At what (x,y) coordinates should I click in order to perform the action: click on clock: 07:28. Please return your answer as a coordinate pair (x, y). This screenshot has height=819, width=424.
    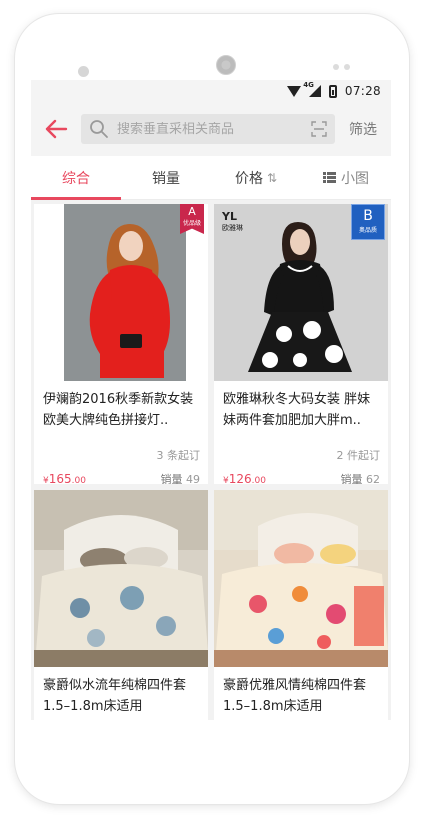
    Looking at the image, I should click on (362, 91).